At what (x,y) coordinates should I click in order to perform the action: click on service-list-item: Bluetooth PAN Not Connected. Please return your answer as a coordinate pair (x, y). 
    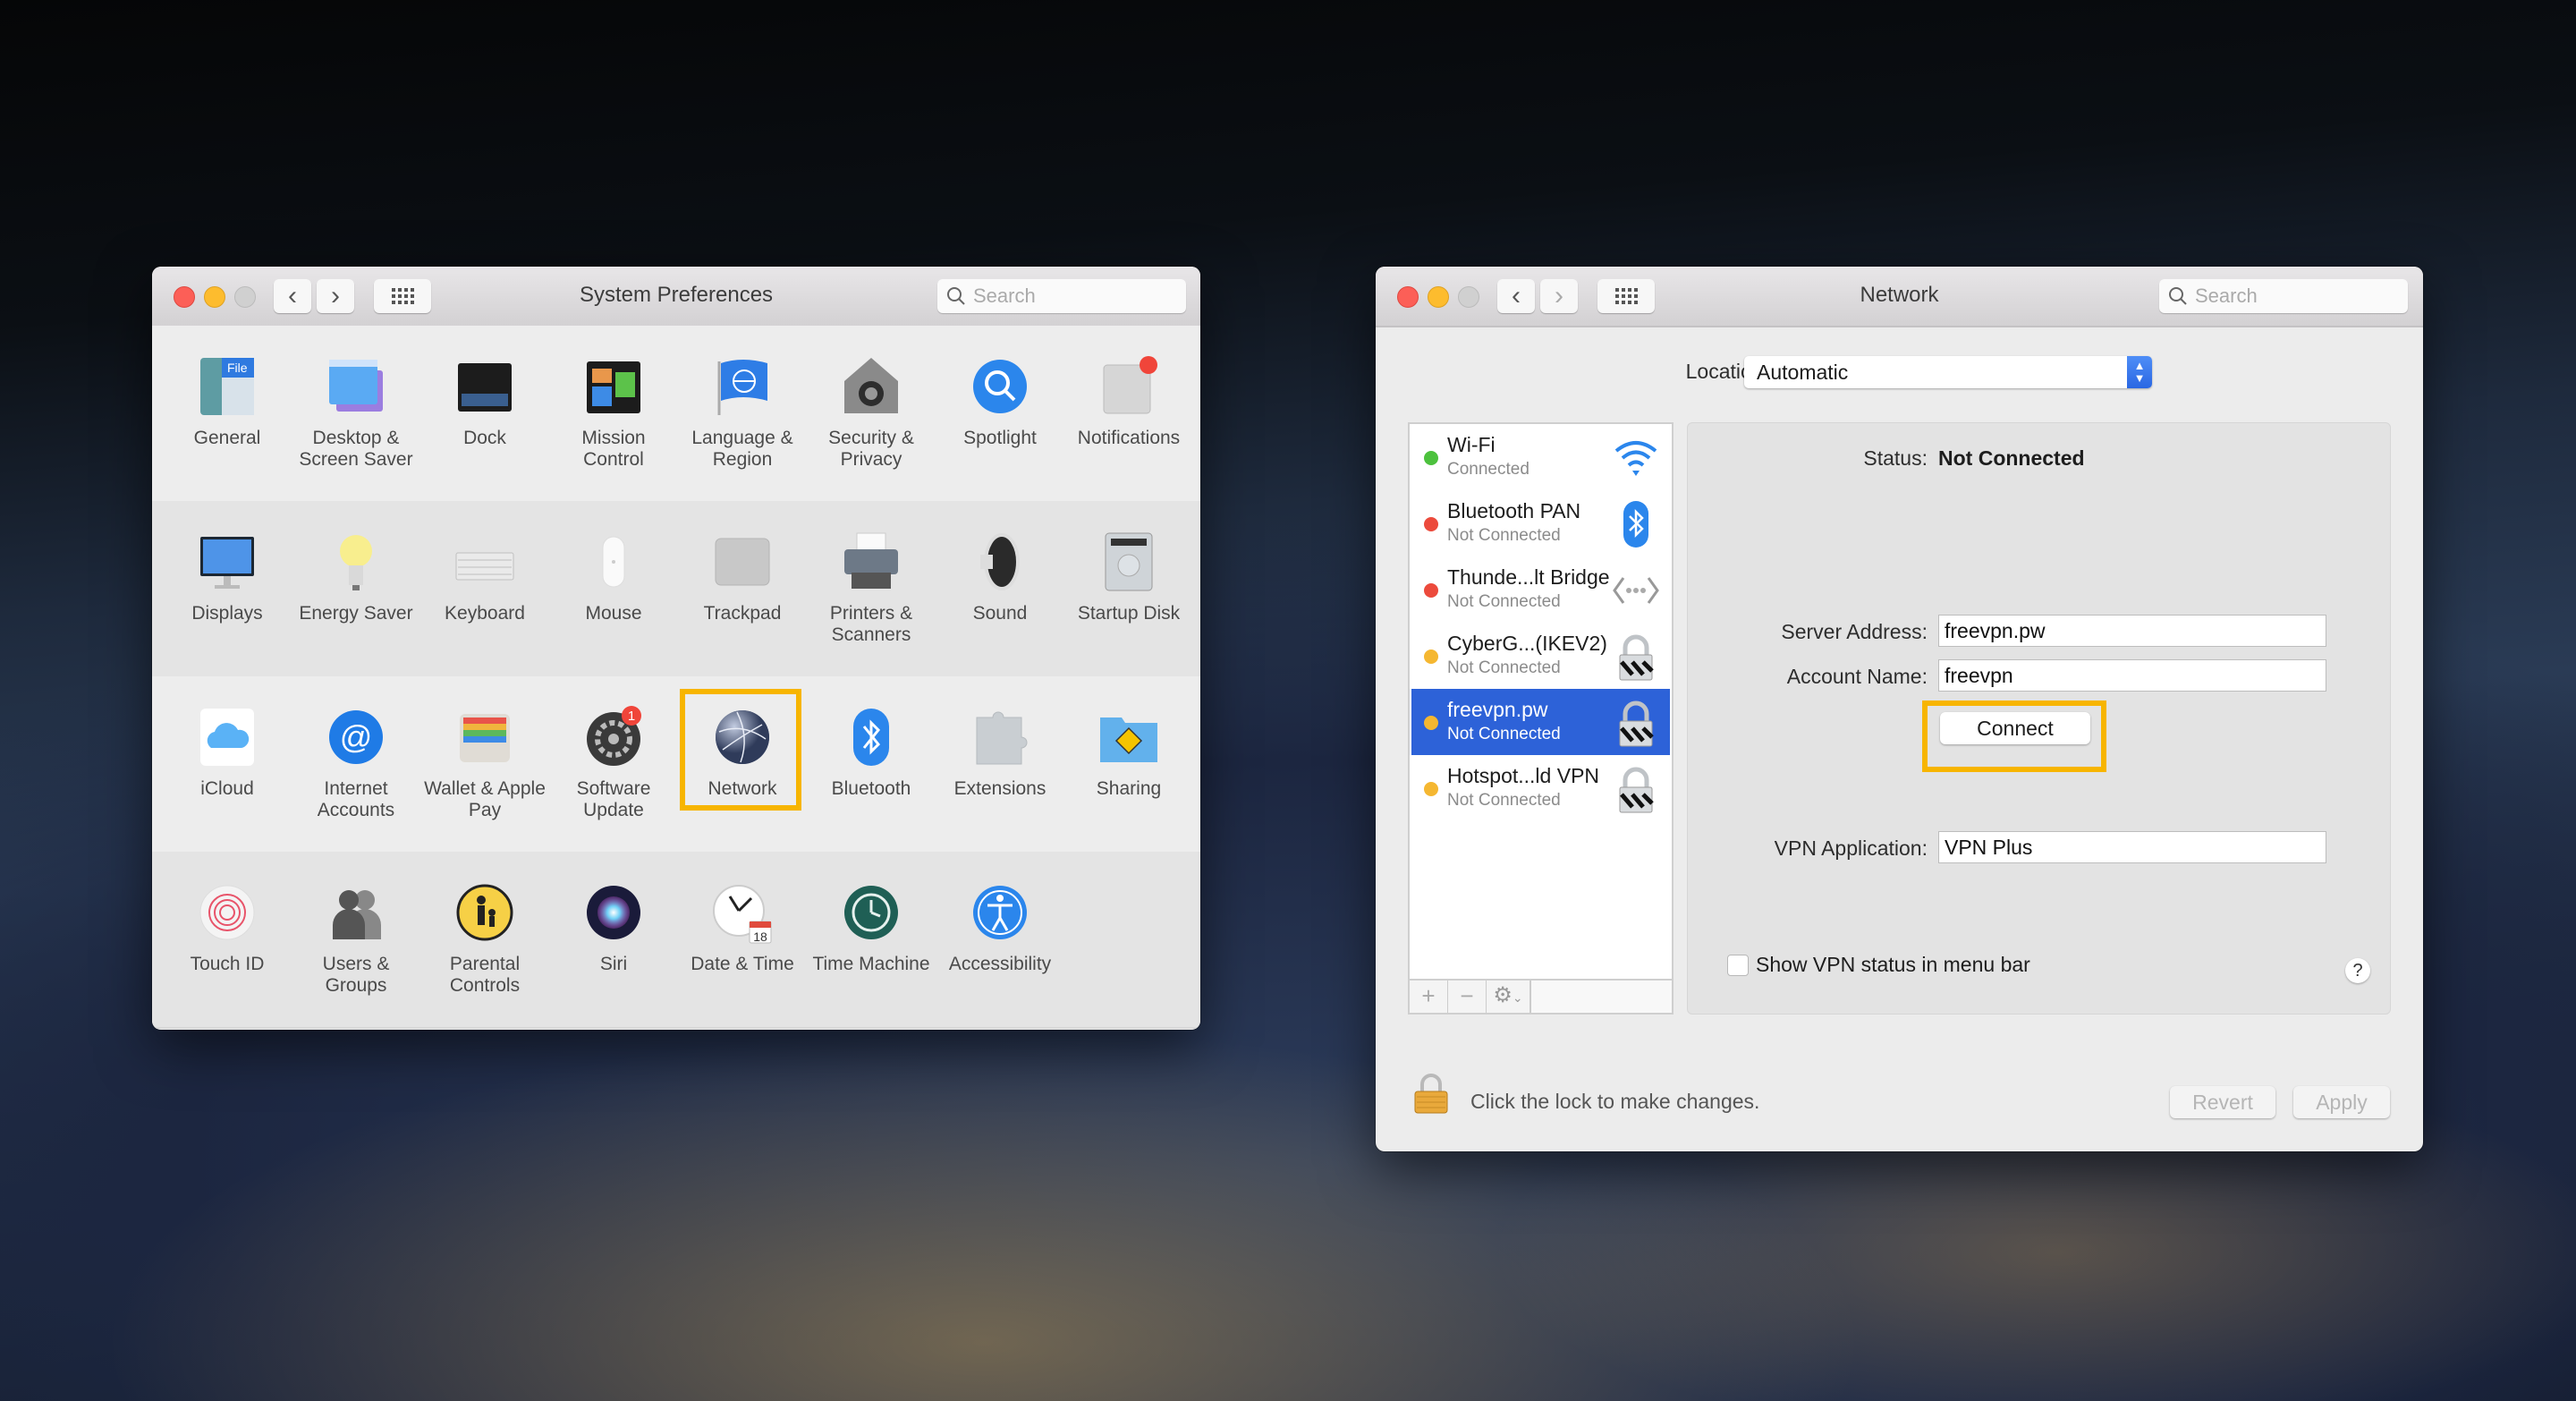
    Looking at the image, I should click on (1540, 523).